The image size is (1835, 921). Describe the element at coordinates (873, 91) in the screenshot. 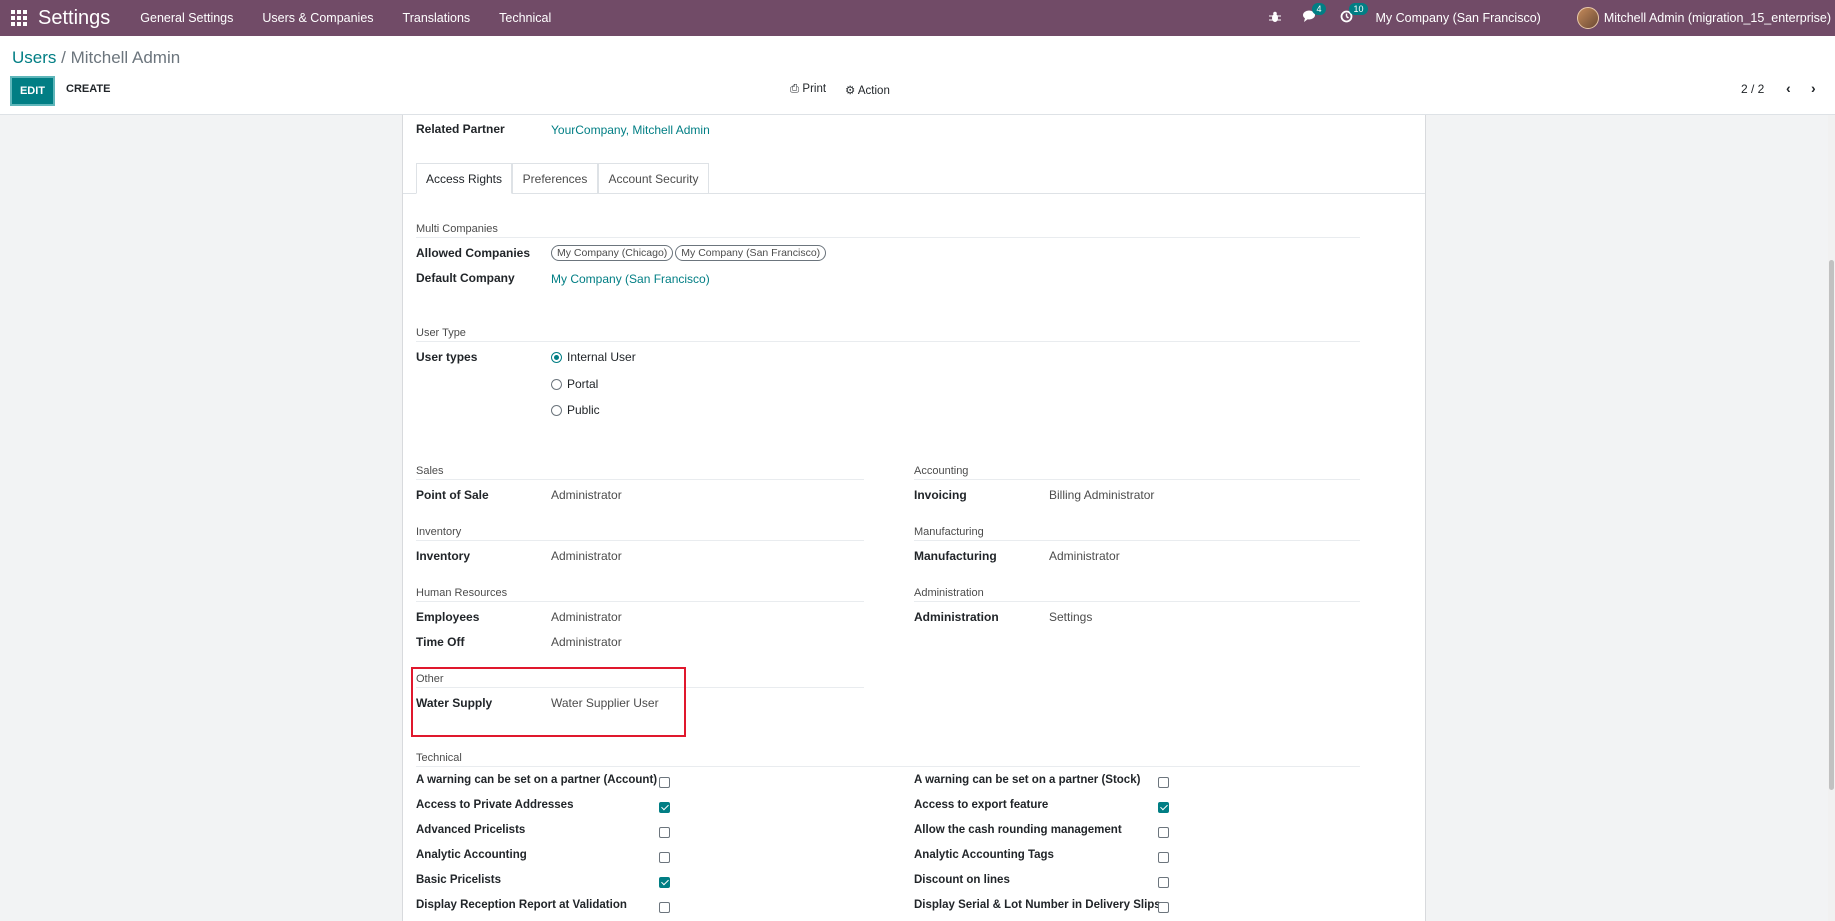

I see `action-label: Action` at that location.